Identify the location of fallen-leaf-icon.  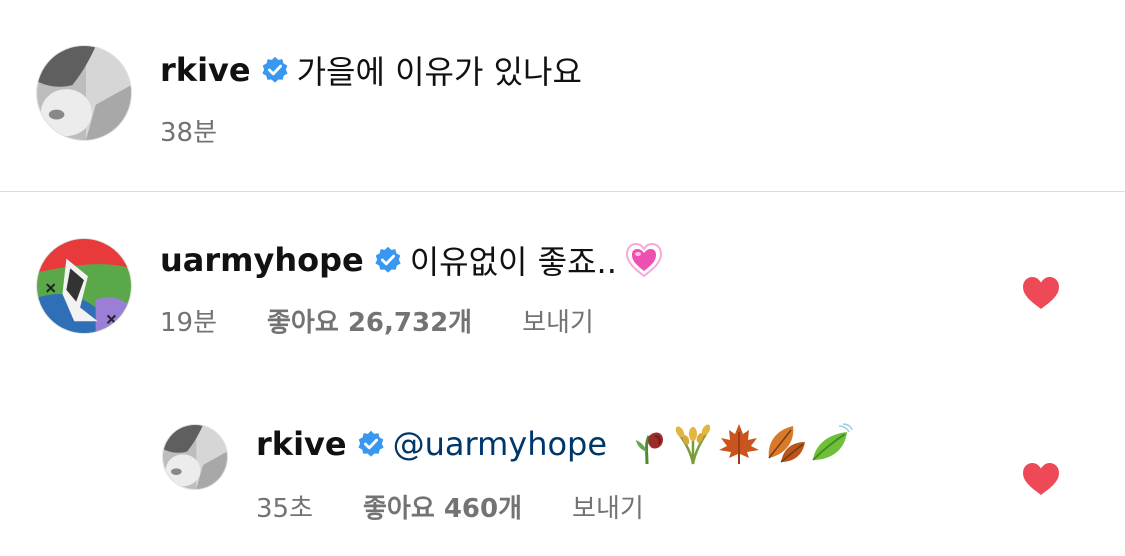
(785, 444).